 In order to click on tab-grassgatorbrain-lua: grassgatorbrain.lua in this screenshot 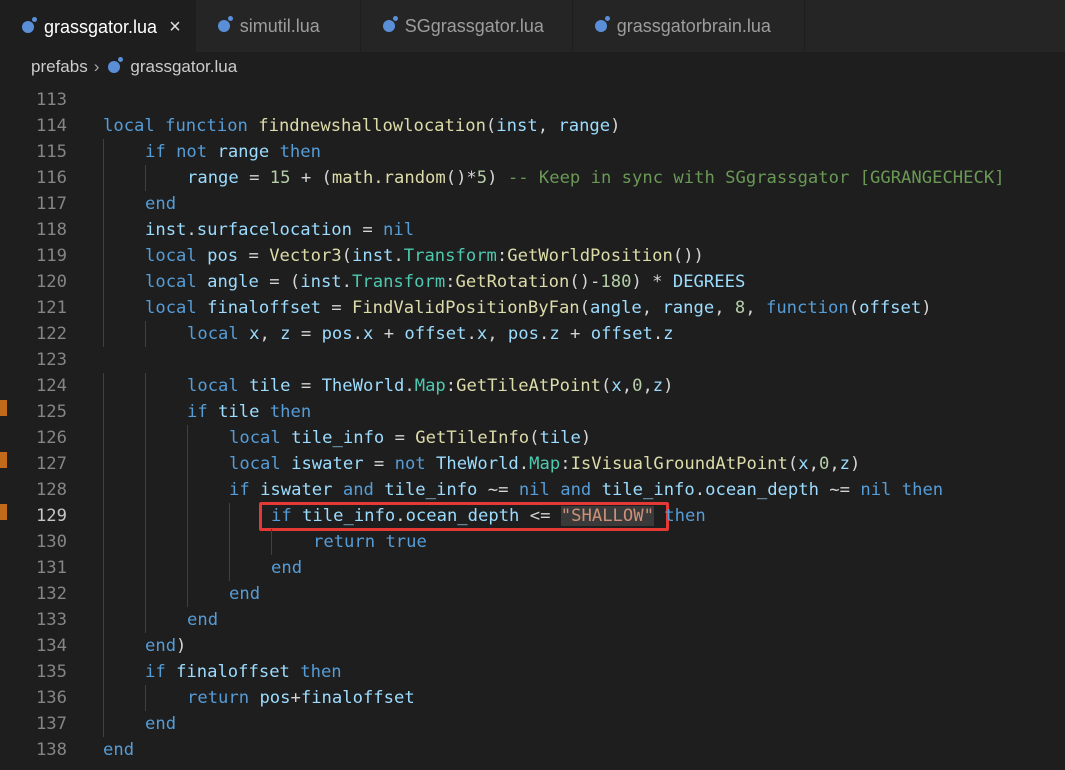, I will do `click(689, 26)`.